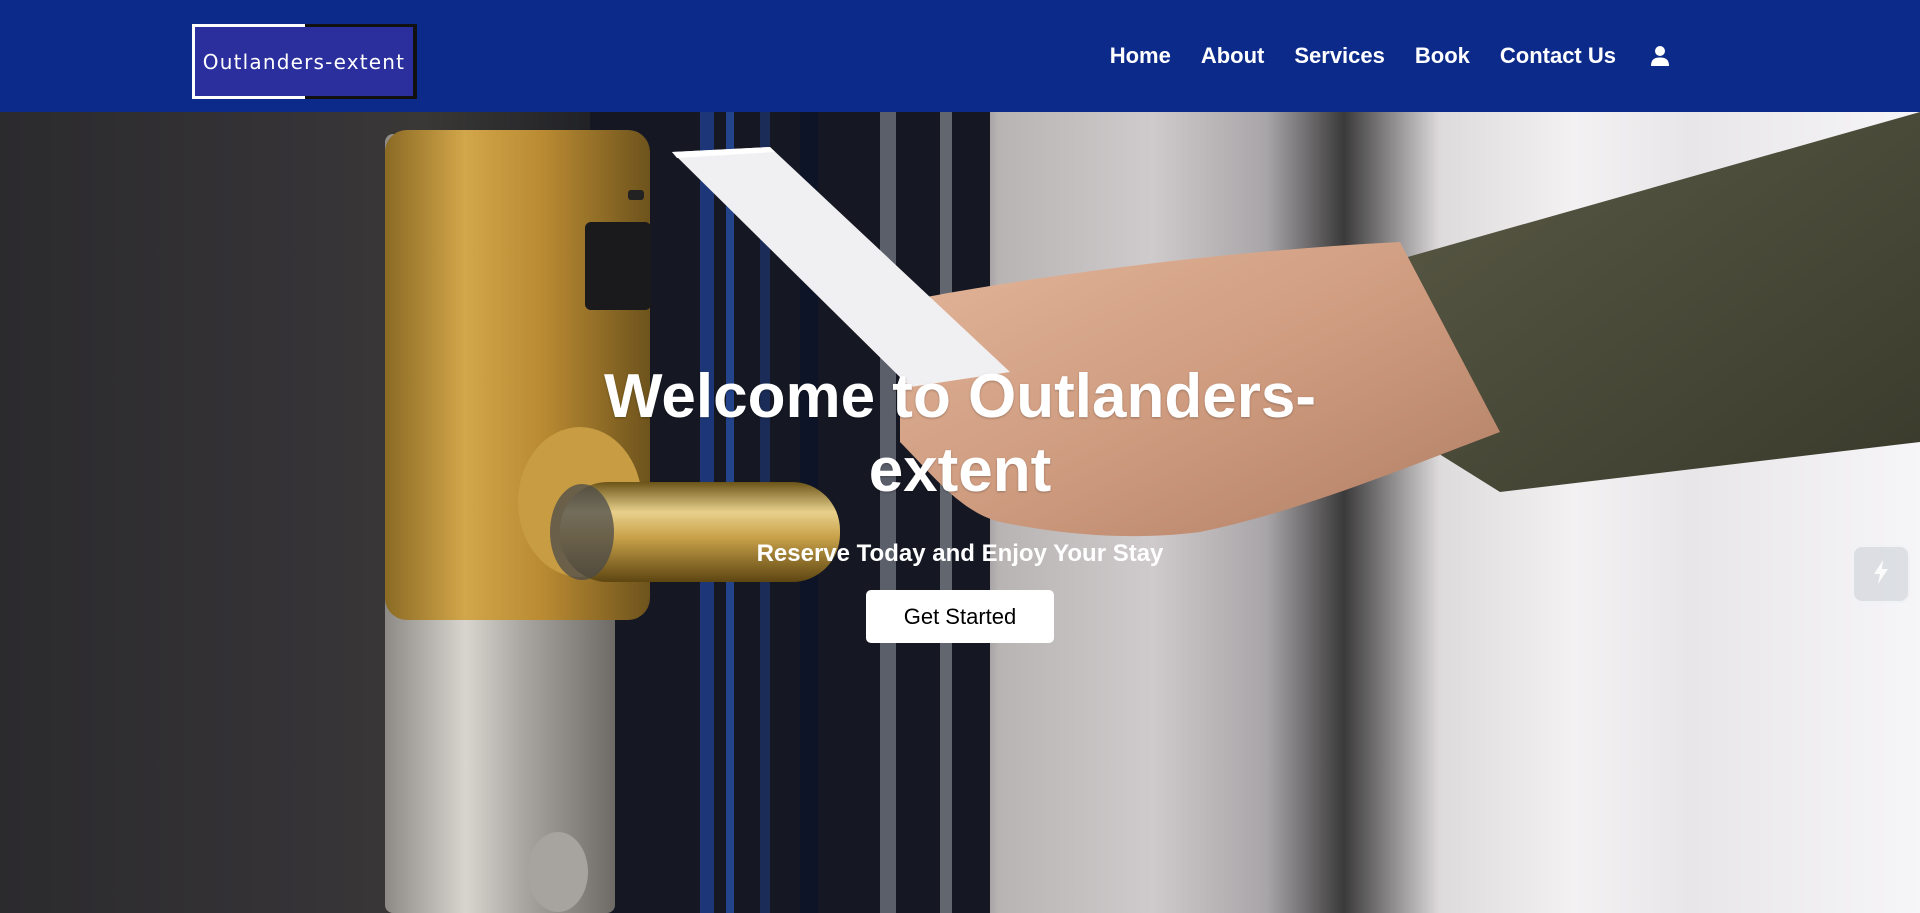 Image resolution: width=1920 pixels, height=913 pixels. I want to click on hero-subtitle: Reserve Today and Enjoy Your Stay, so click(960, 553).